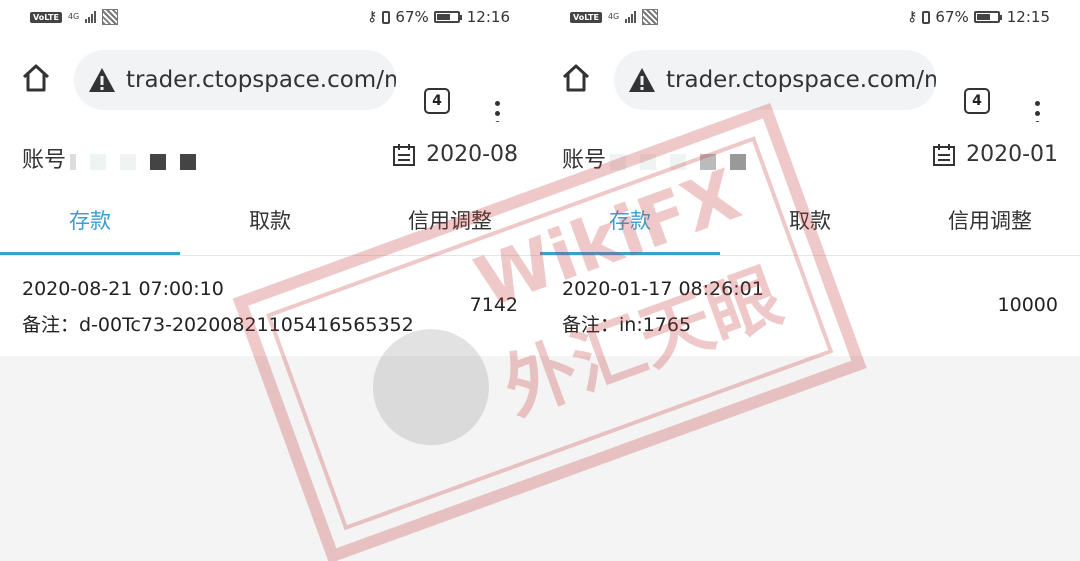 The height and width of the screenshot is (561, 1080). What do you see at coordinates (1012, 154) in the screenshot?
I see `date-value: 2020-01` at bounding box center [1012, 154].